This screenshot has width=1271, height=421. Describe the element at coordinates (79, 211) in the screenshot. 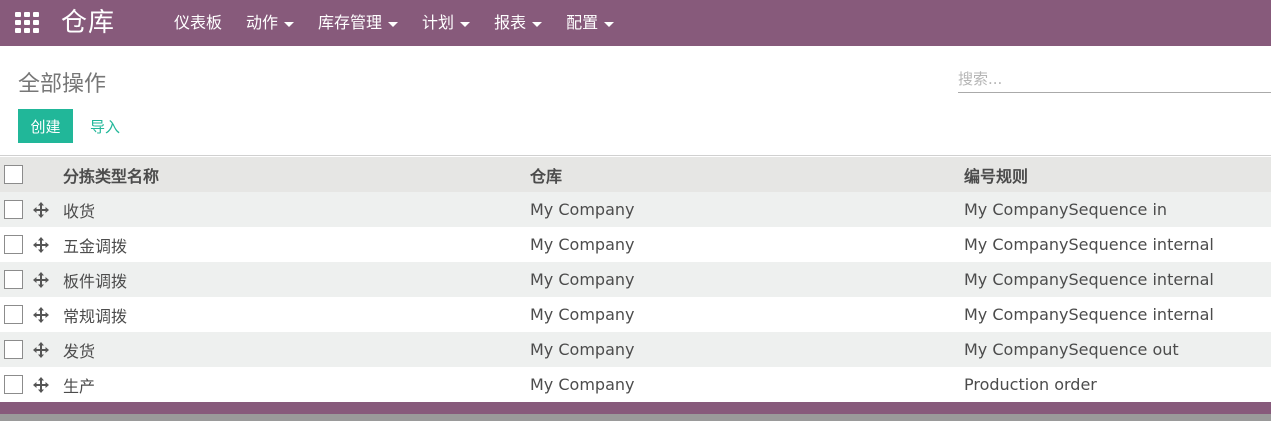

I see `cell-name: 收货` at that location.